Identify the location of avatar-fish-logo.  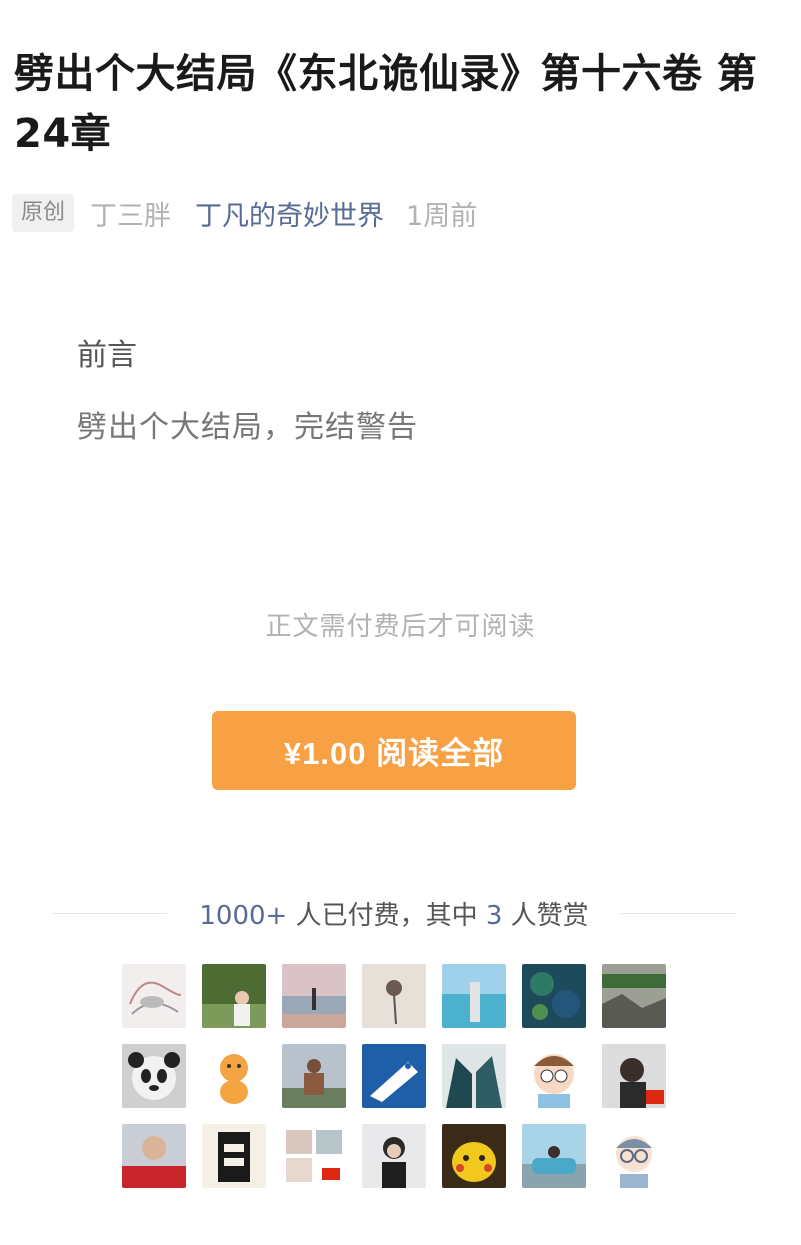
(394, 1076).